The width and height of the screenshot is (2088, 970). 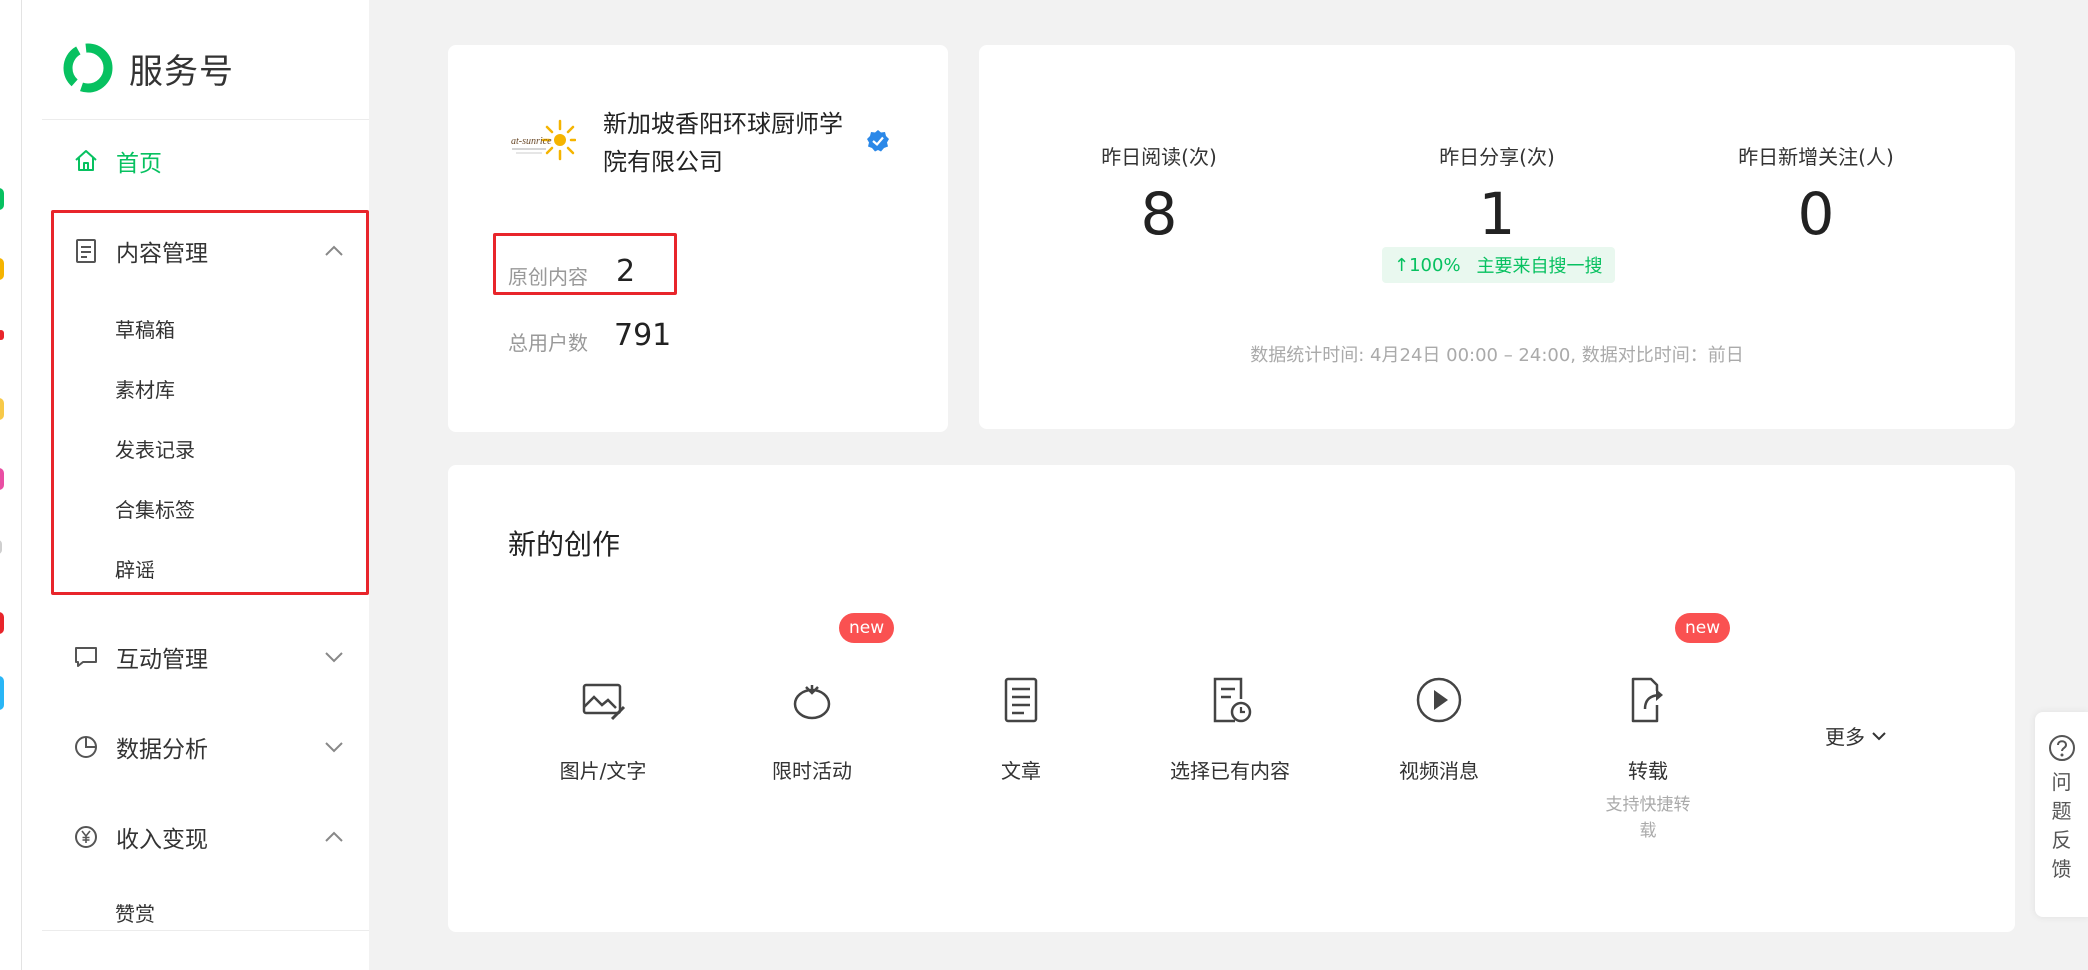 What do you see at coordinates (2061, 825) in the screenshot?
I see `feedback-label: 问题反馈` at bounding box center [2061, 825].